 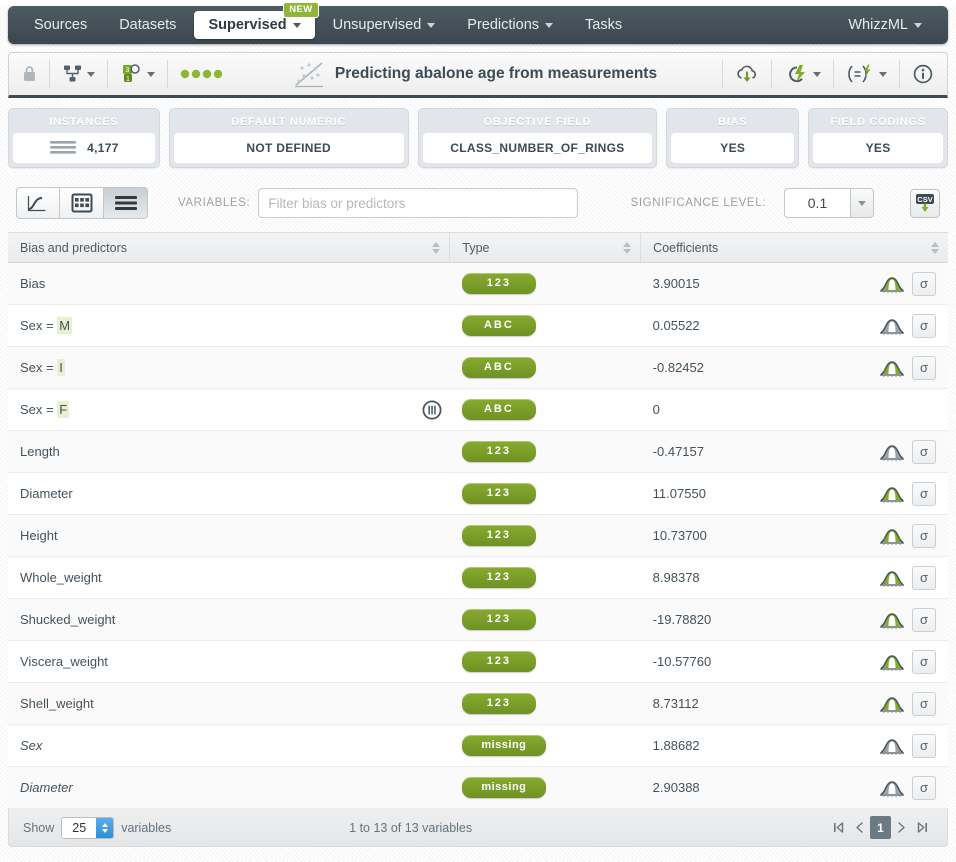 What do you see at coordinates (82, 203) in the screenshot?
I see `view-toggle-grid` at bounding box center [82, 203].